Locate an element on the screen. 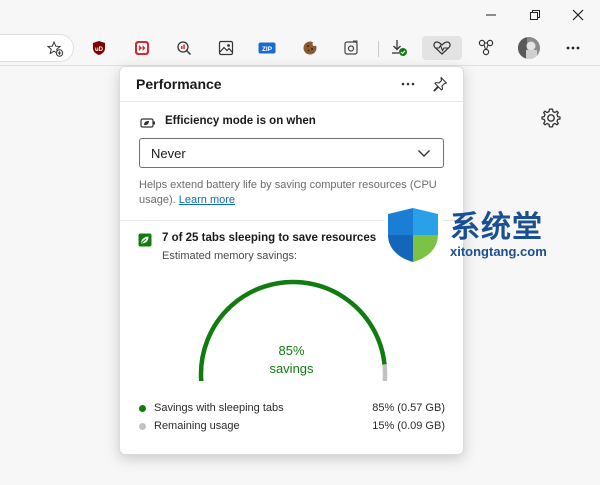  profile-button is located at coordinates (529, 48).